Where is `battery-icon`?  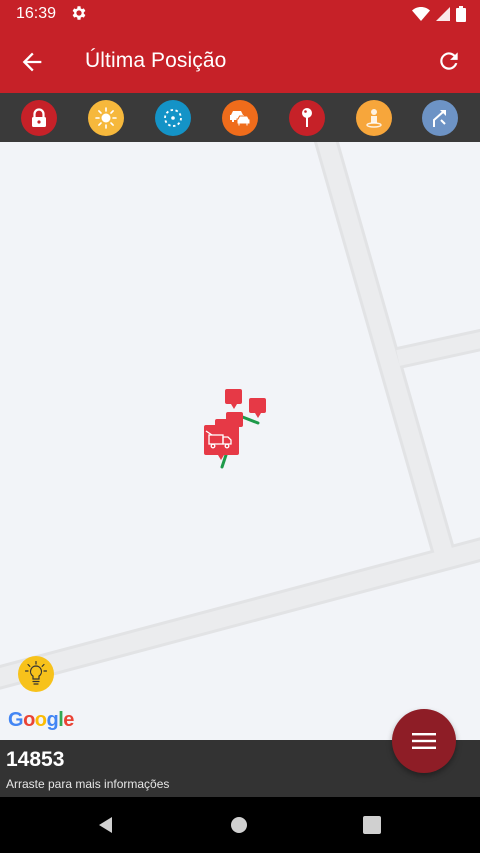
battery-icon is located at coordinates (461, 14).